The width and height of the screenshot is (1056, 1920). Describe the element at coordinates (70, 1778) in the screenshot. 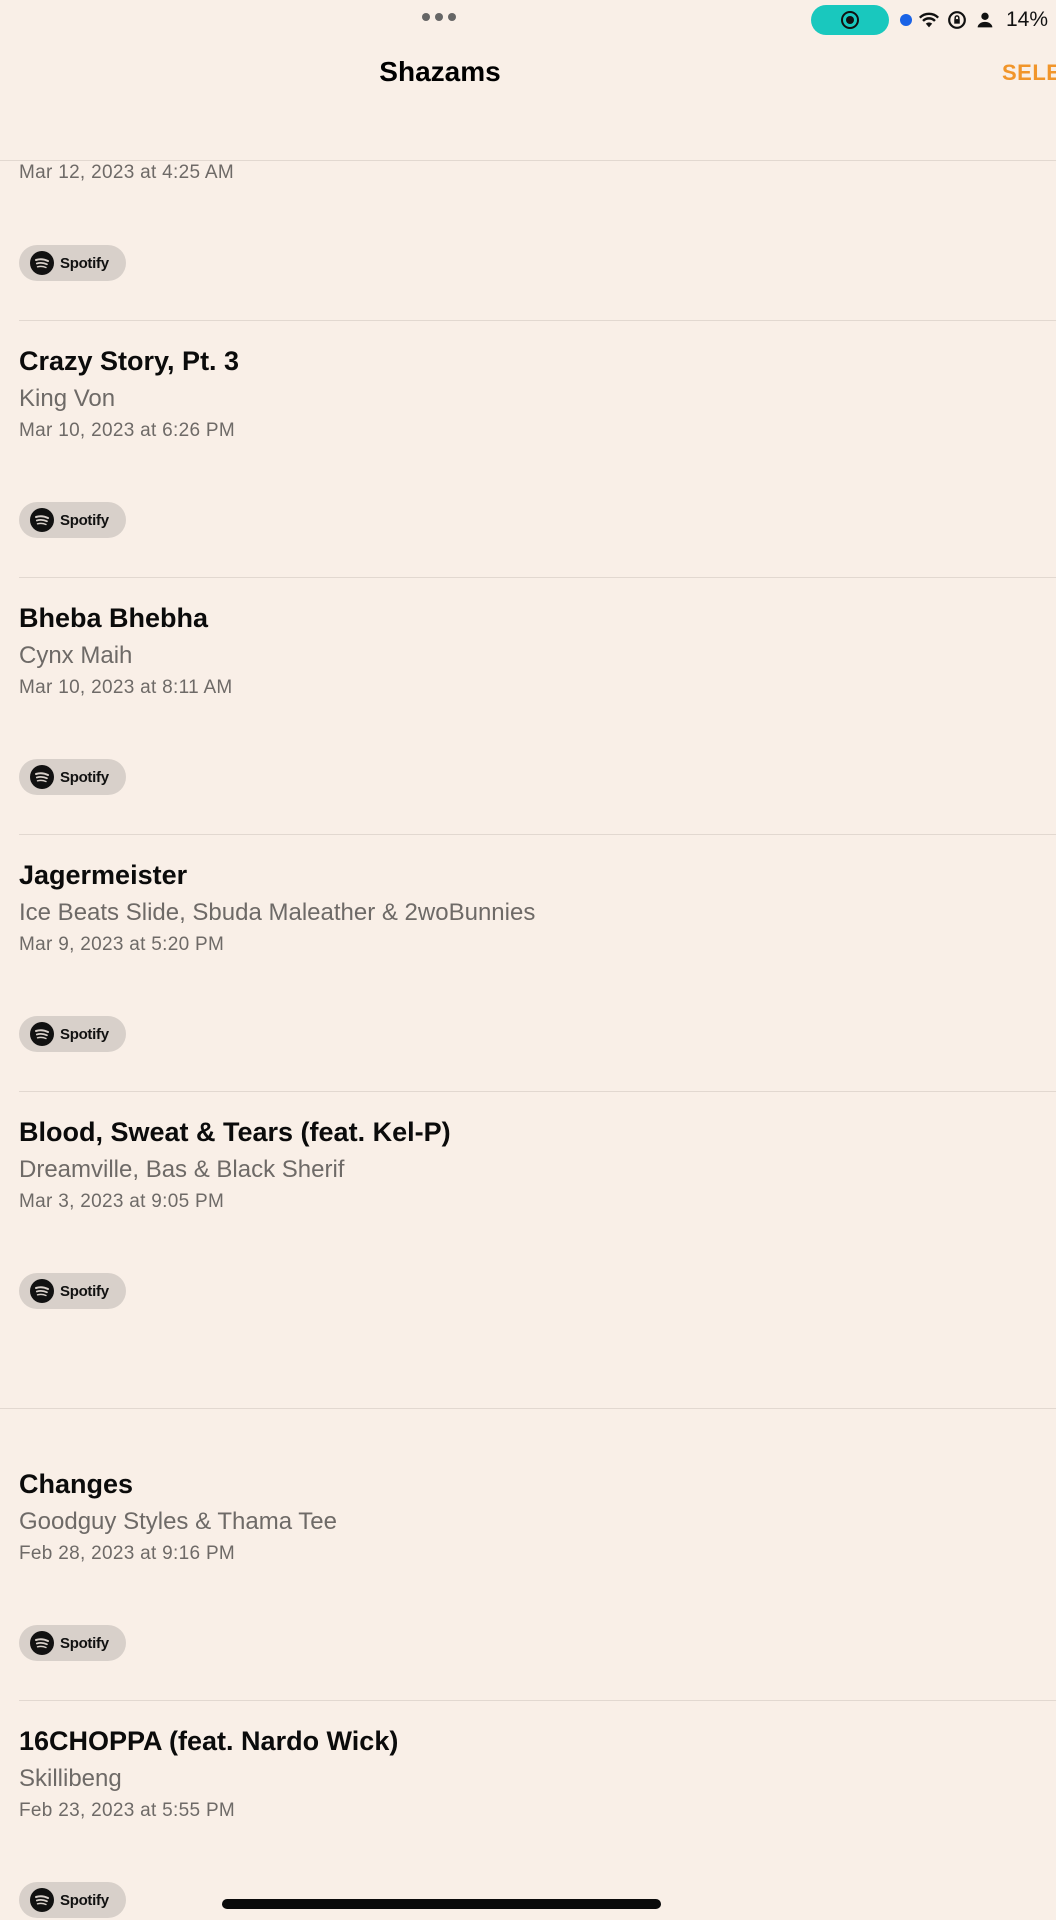

I see `track-artist: Skillibeng` at that location.